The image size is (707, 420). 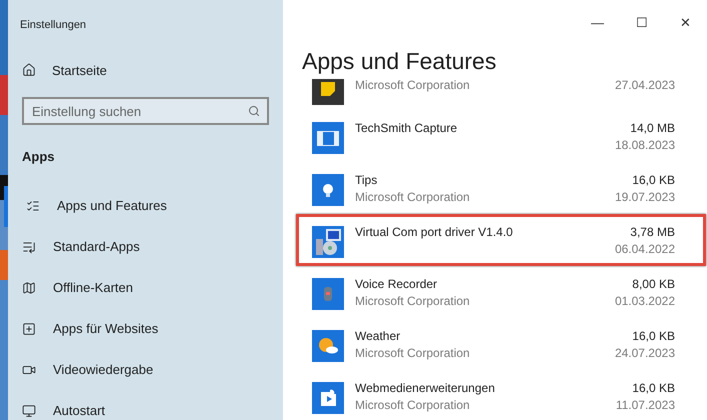 I want to click on app-date: 18.08.2023, so click(x=644, y=145).